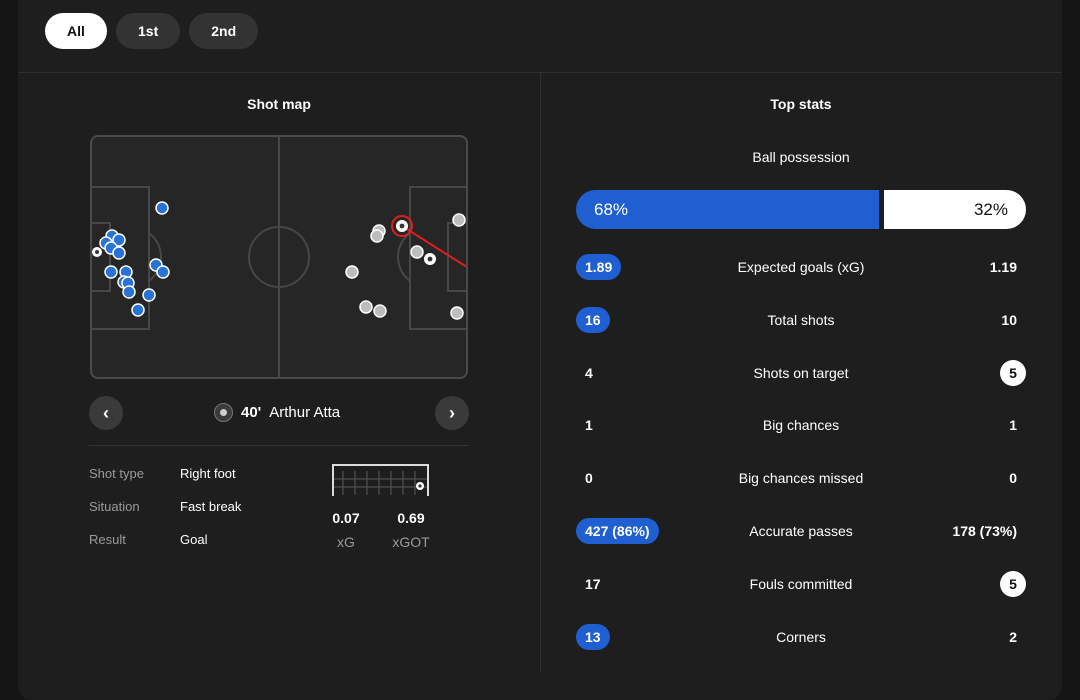  What do you see at coordinates (617, 531) in the screenshot?
I see `stat-home-value: 427 (86%)` at bounding box center [617, 531].